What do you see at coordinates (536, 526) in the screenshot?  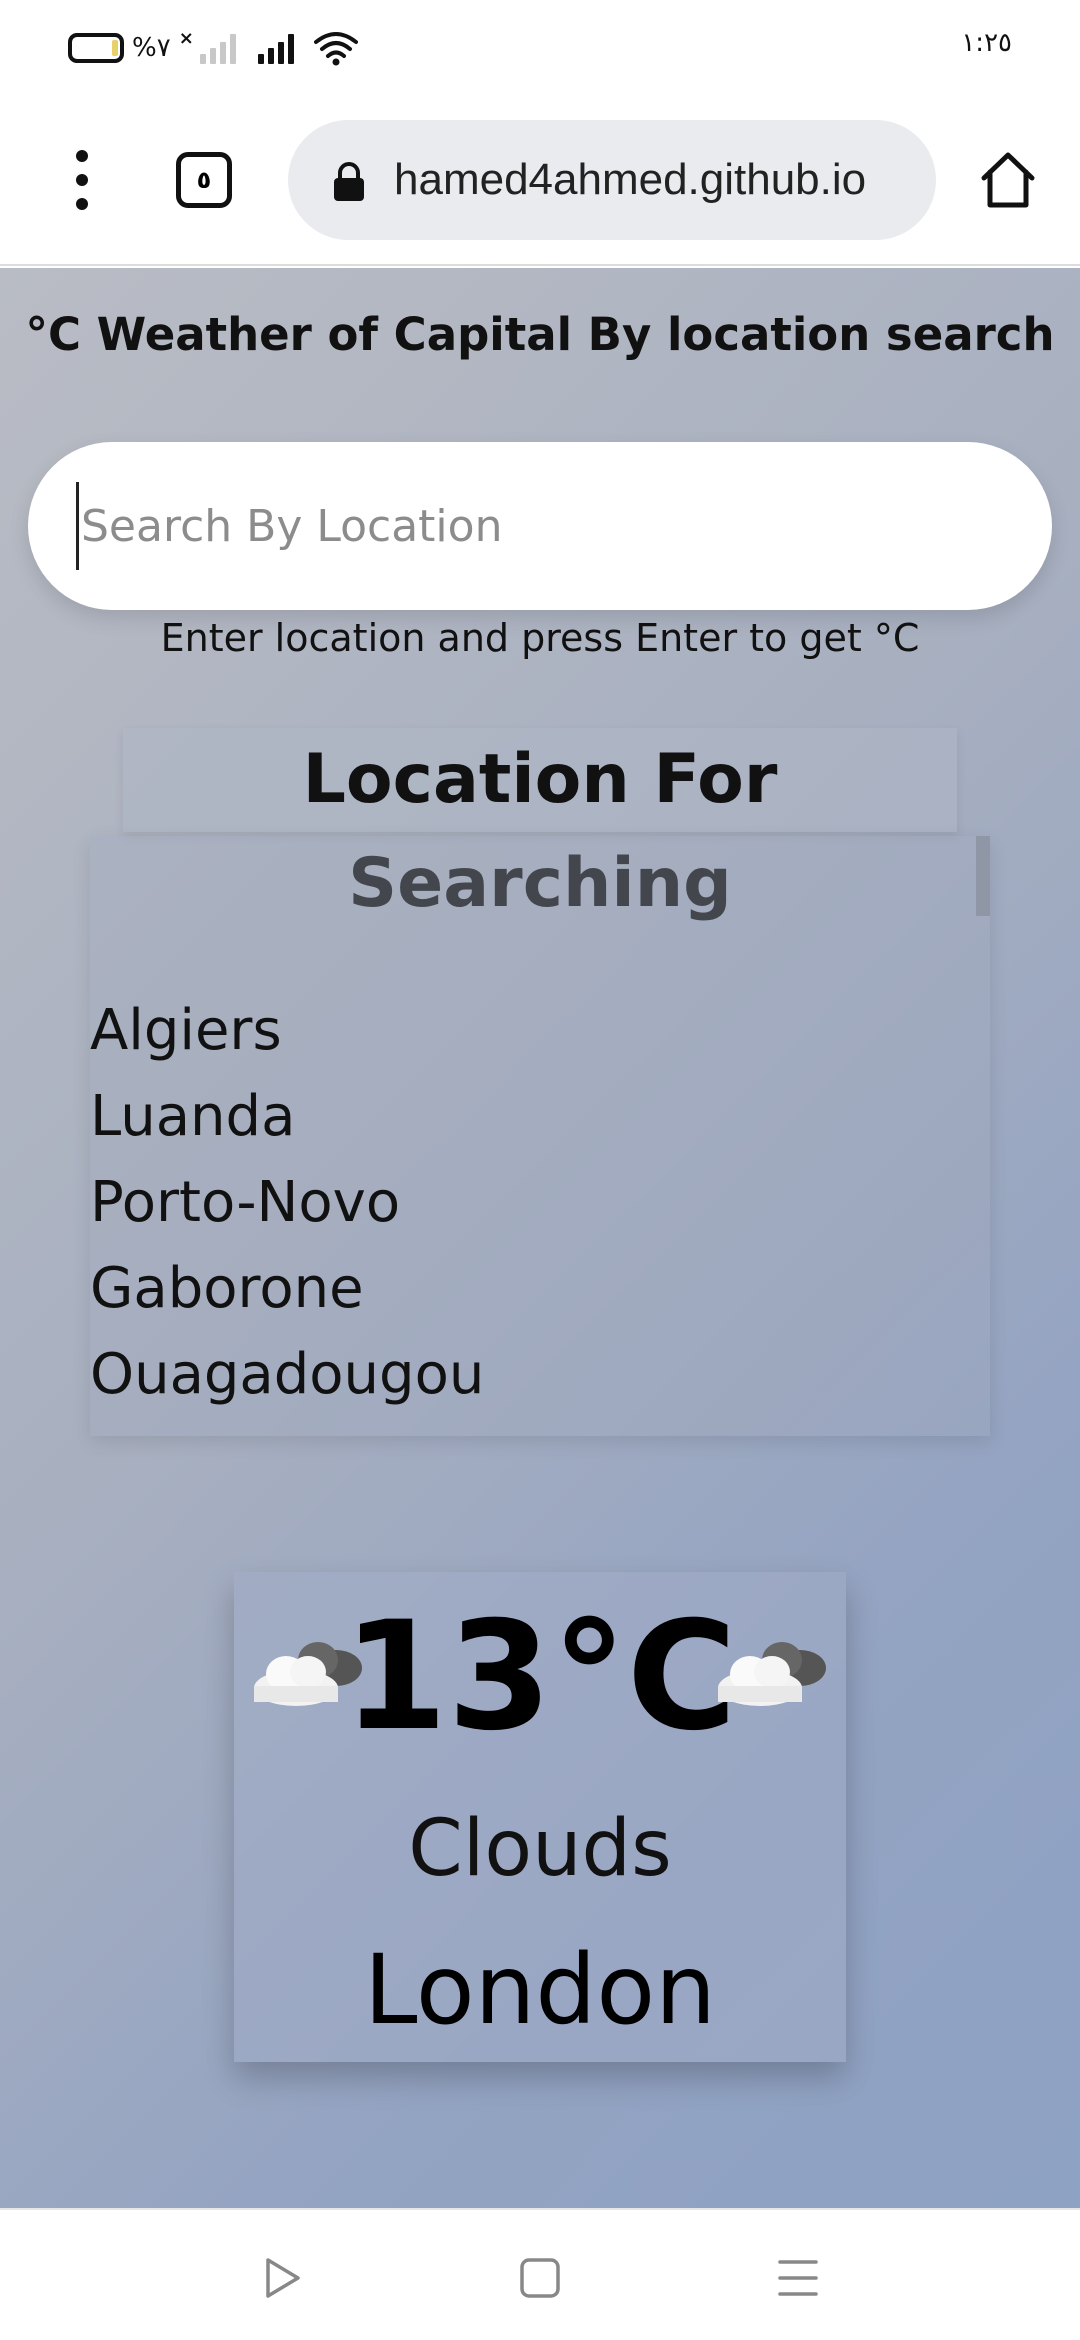 I see `search-input` at bounding box center [536, 526].